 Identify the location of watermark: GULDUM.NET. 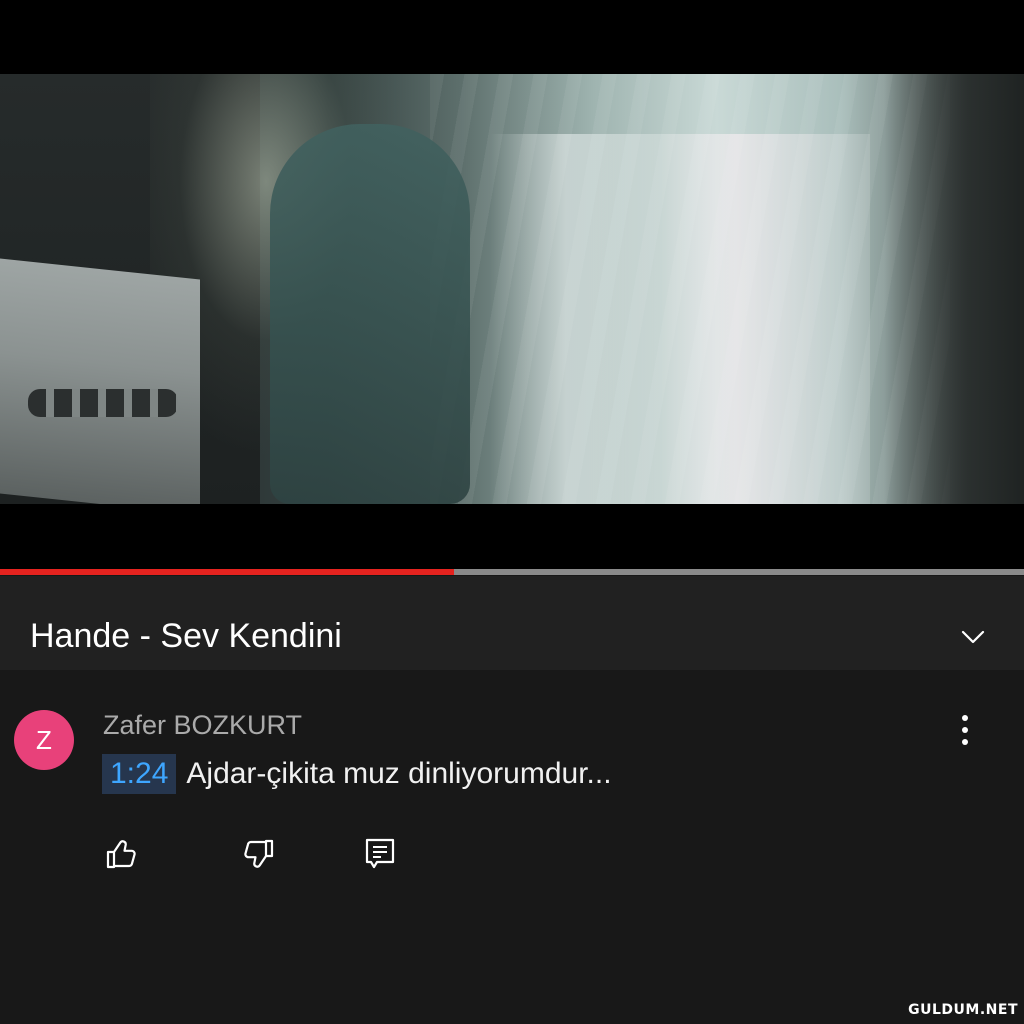
(963, 1010).